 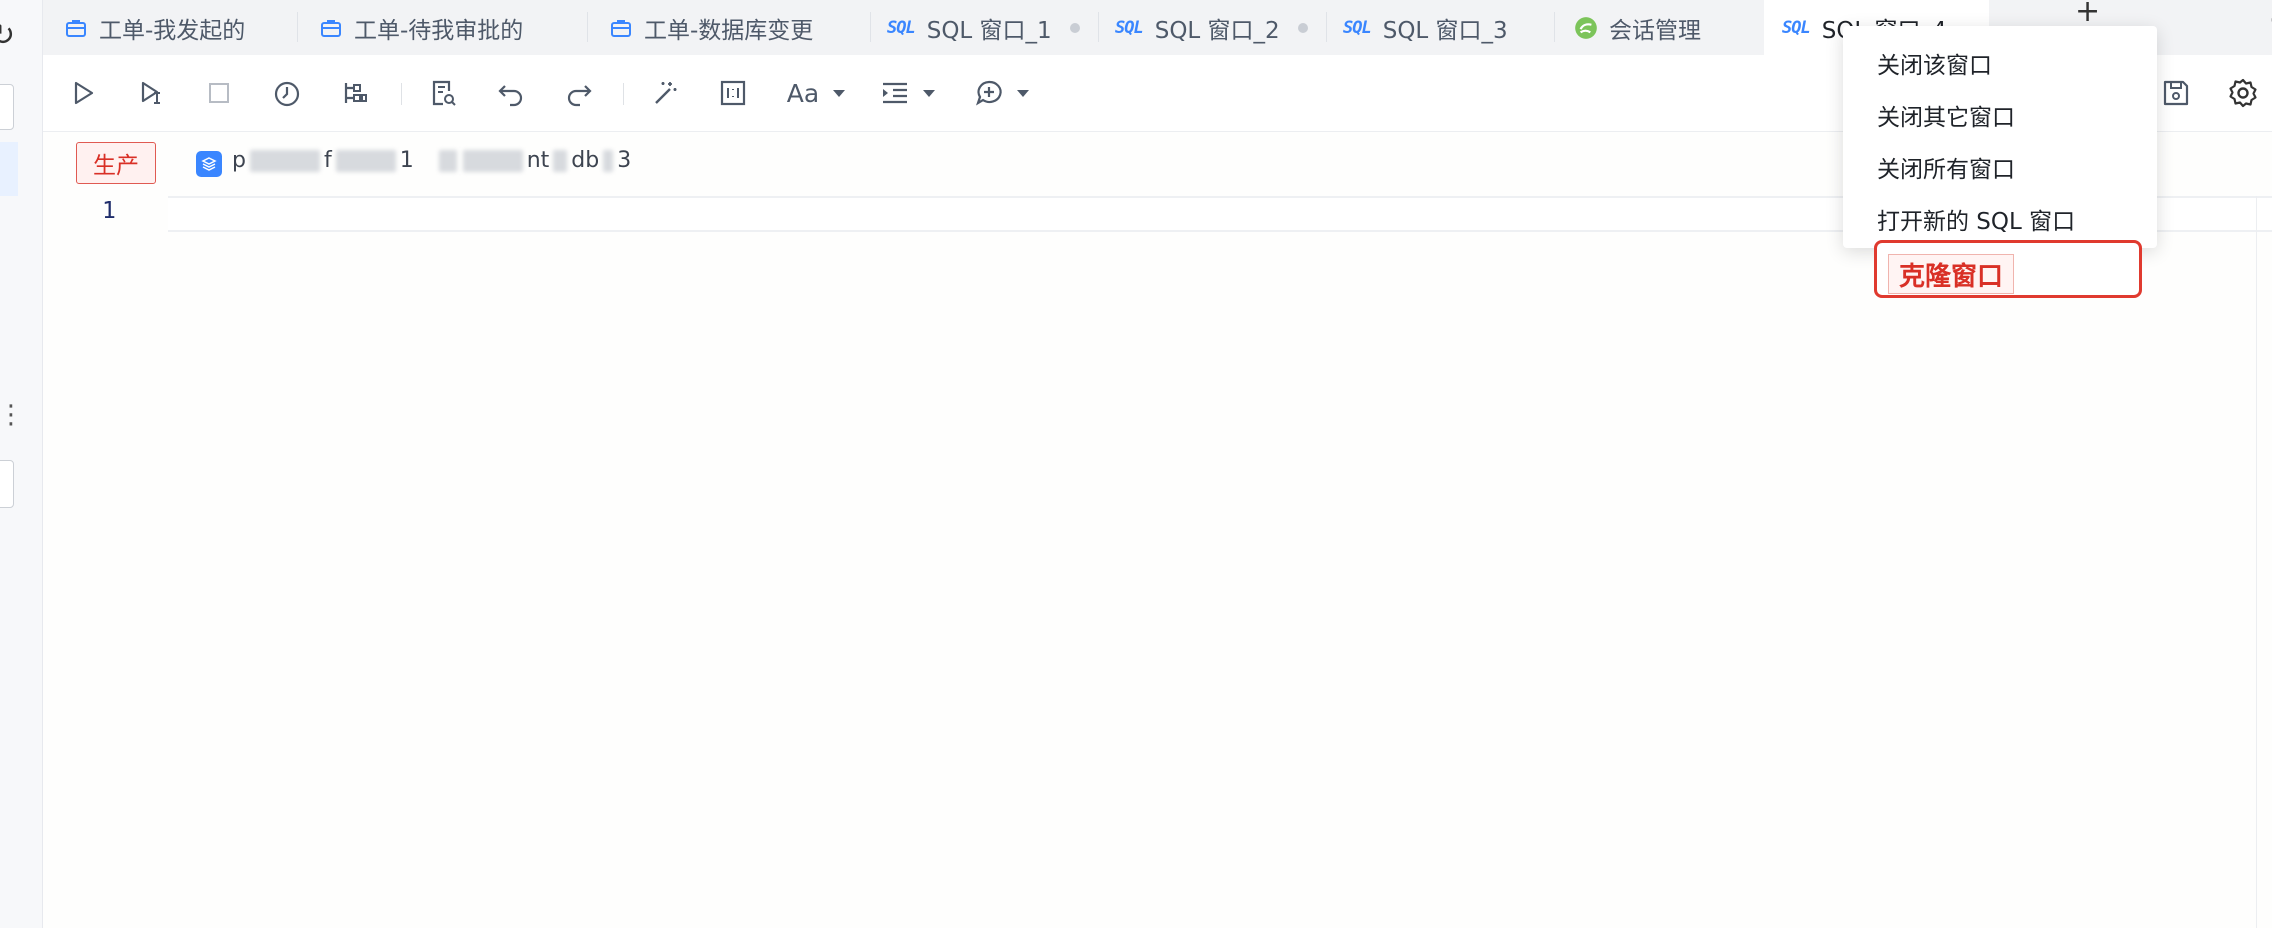 What do you see at coordinates (443, 93) in the screenshot?
I see `search-doc-icon` at bounding box center [443, 93].